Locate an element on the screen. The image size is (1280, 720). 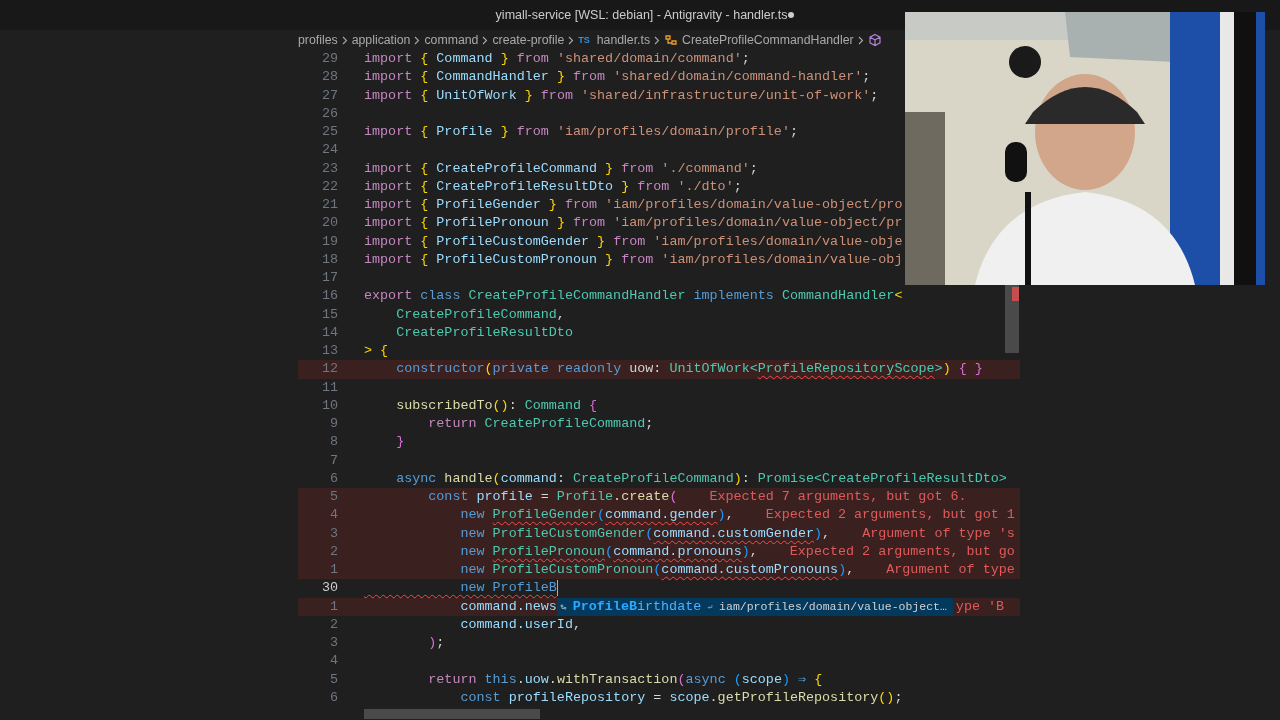
code-line: async handle(command: CreateProfileCommand): Promise<CreateProfileResultDto> is located at coordinates (701, 478).